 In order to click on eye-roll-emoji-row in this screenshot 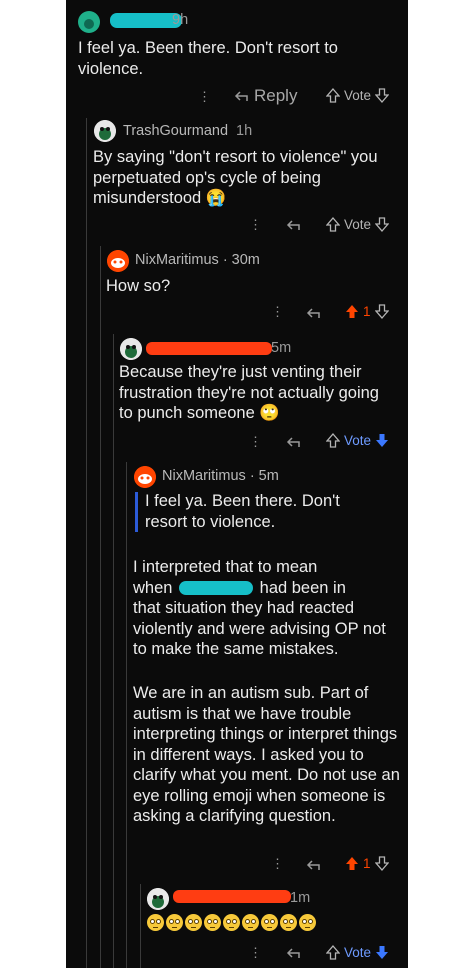, I will do `click(232, 923)`.